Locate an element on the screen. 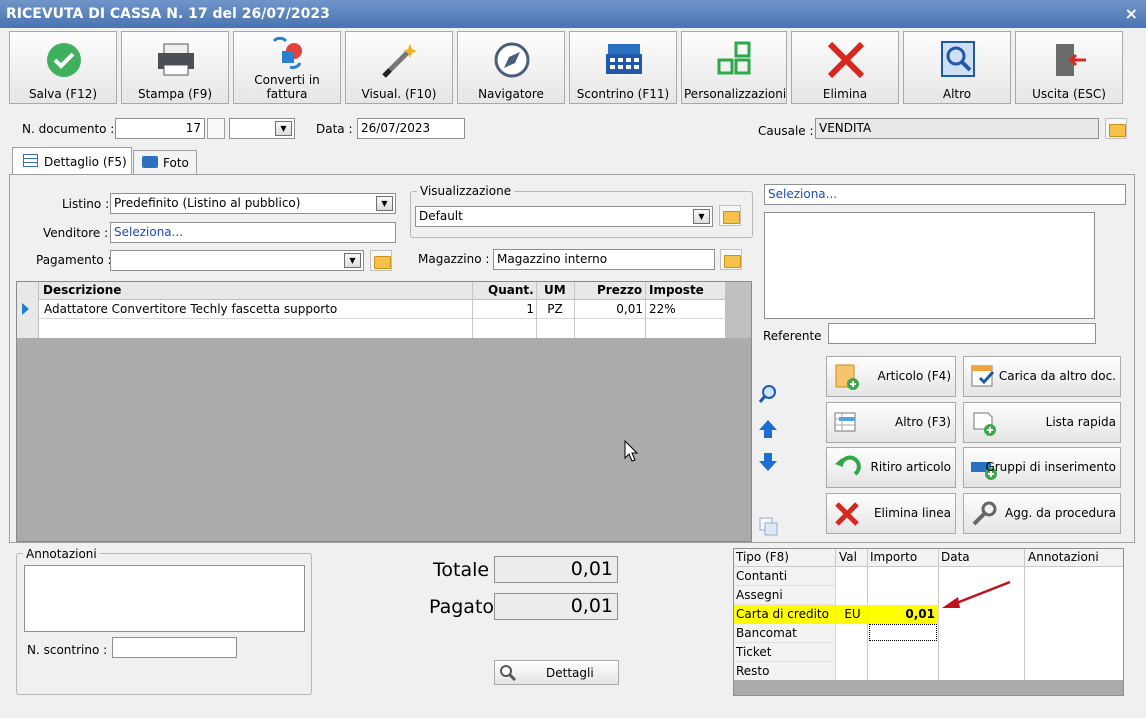 The image size is (1146, 718). payment-type-resto: Resto is located at coordinates (785, 671).